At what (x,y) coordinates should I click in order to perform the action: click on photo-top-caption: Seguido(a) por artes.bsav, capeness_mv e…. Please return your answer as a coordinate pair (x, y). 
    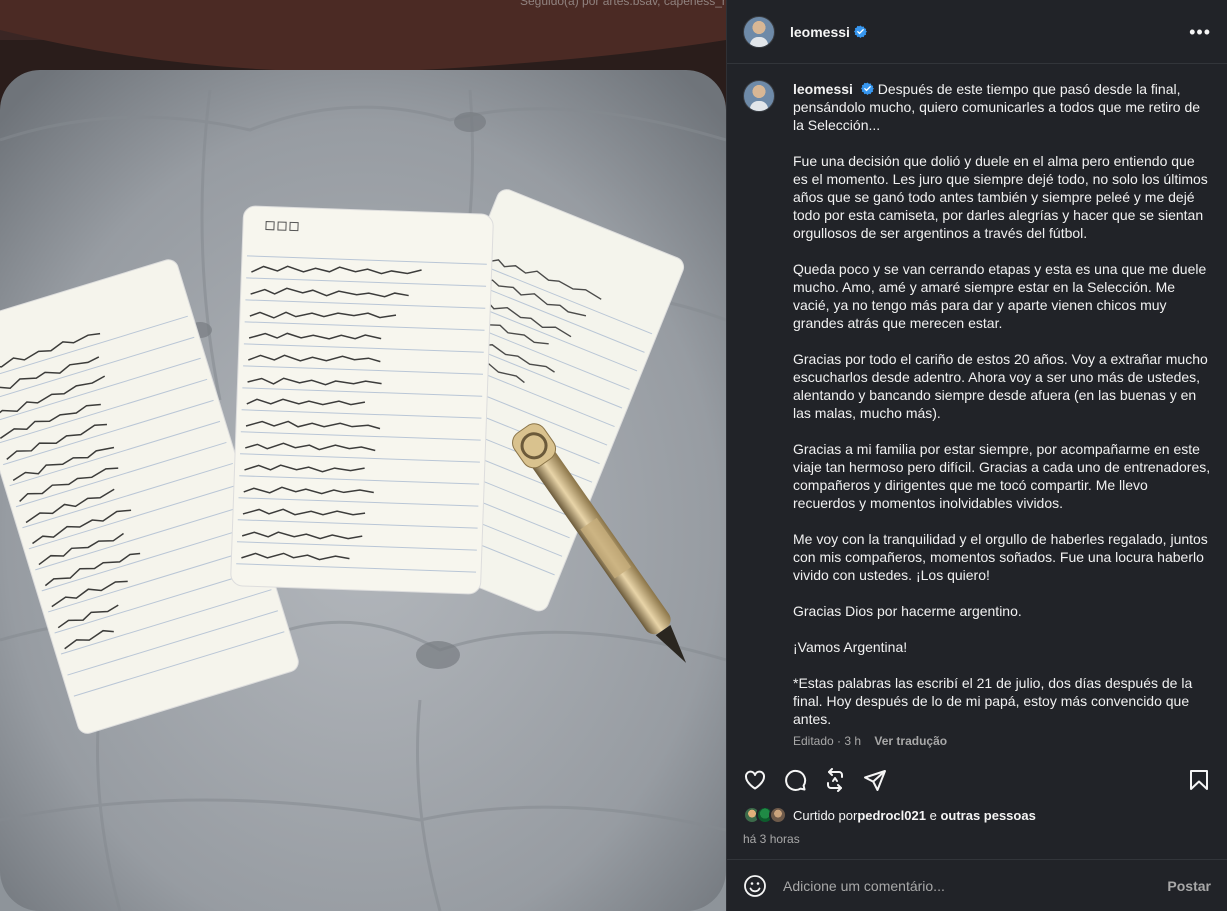
    Looking at the image, I should click on (623, 4).